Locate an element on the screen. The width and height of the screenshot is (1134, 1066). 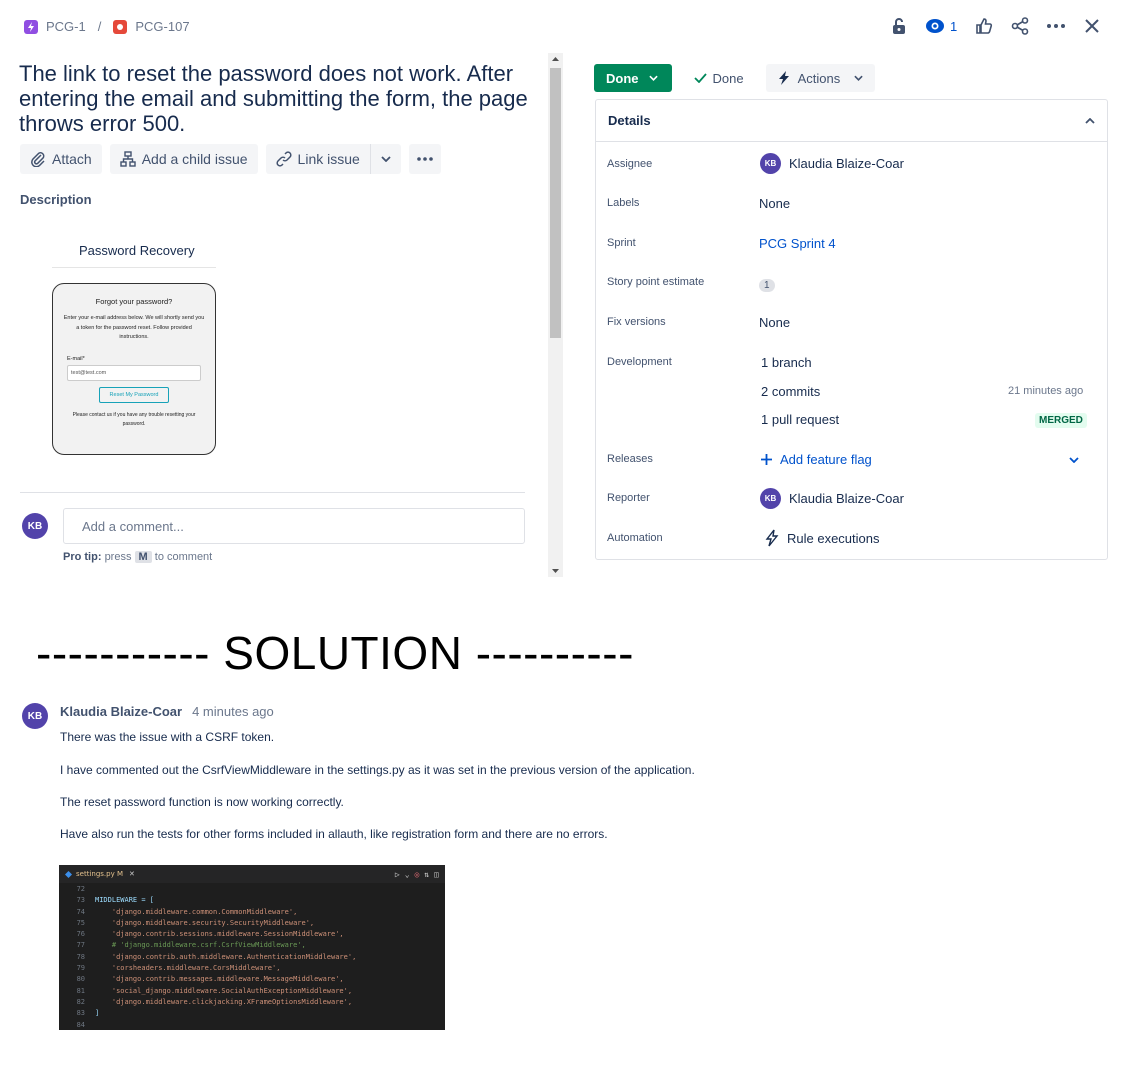
scrollbar is located at coordinates (555, 315).